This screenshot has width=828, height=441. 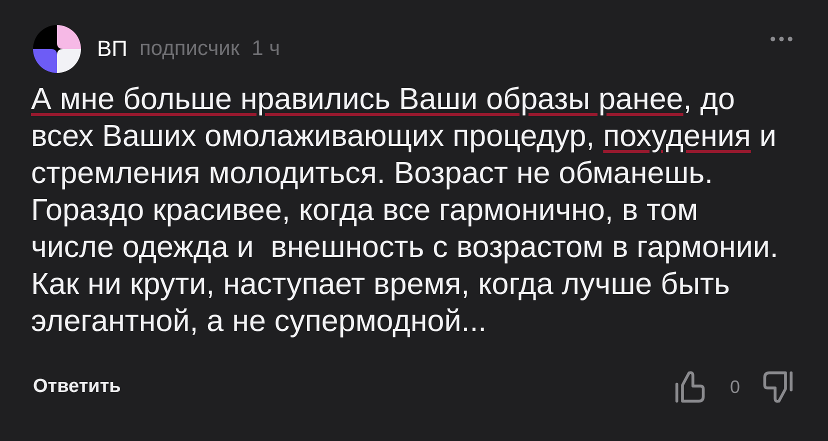 I want to click on avatar-icon, so click(x=57, y=49).